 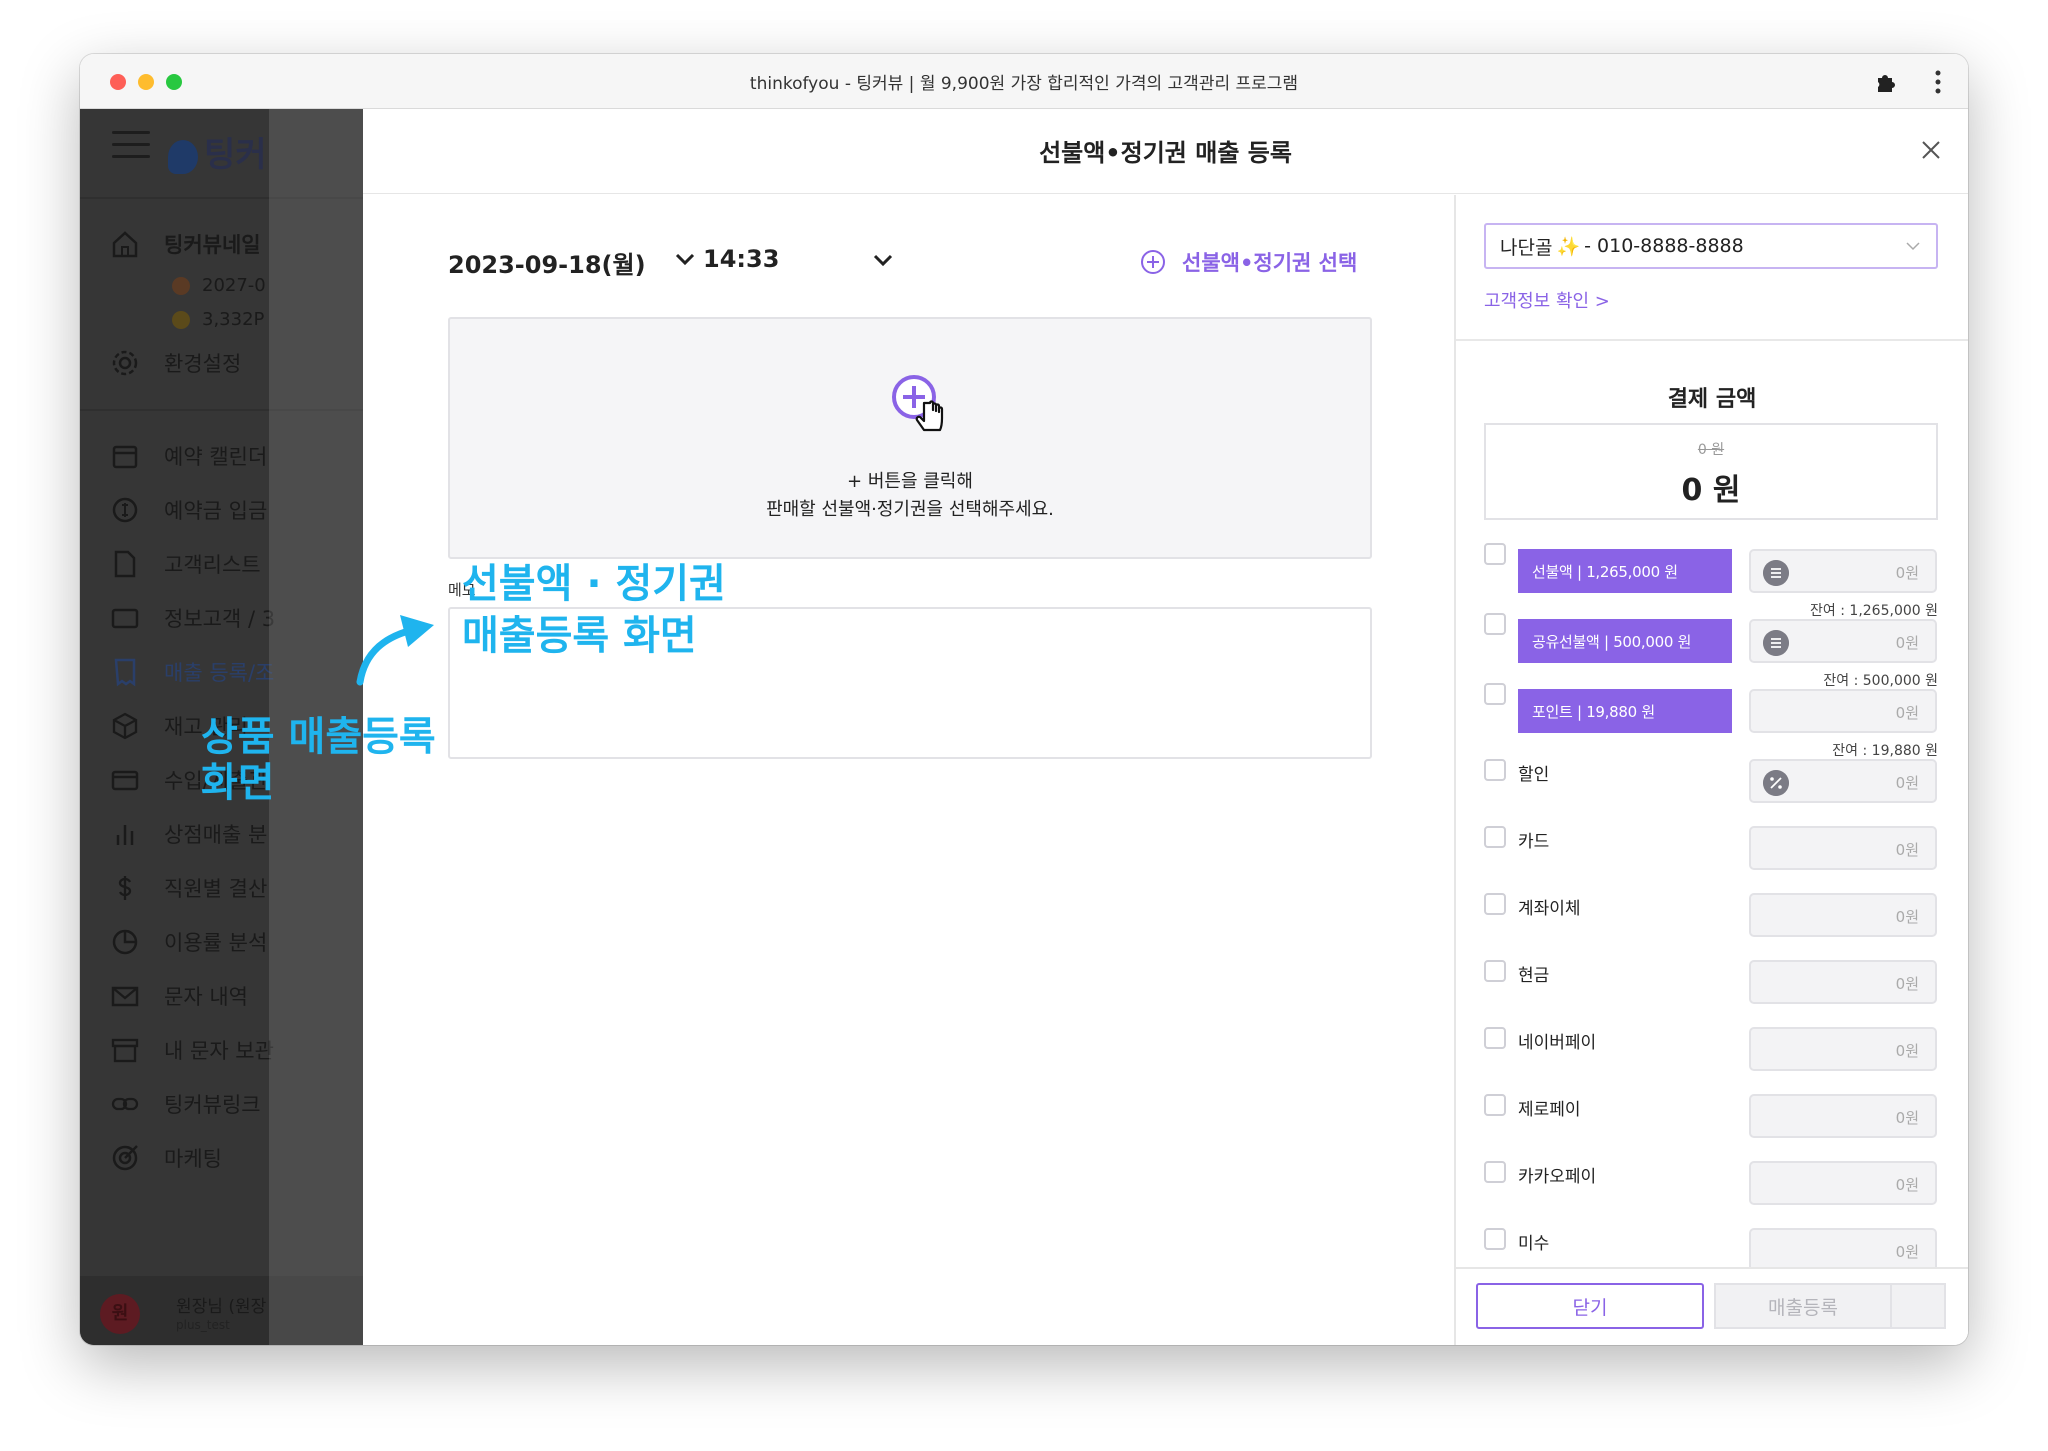 What do you see at coordinates (1802, 1306) in the screenshot?
I see `submit-sales-button: 매출등록` at bounding box center [1802, 1306].